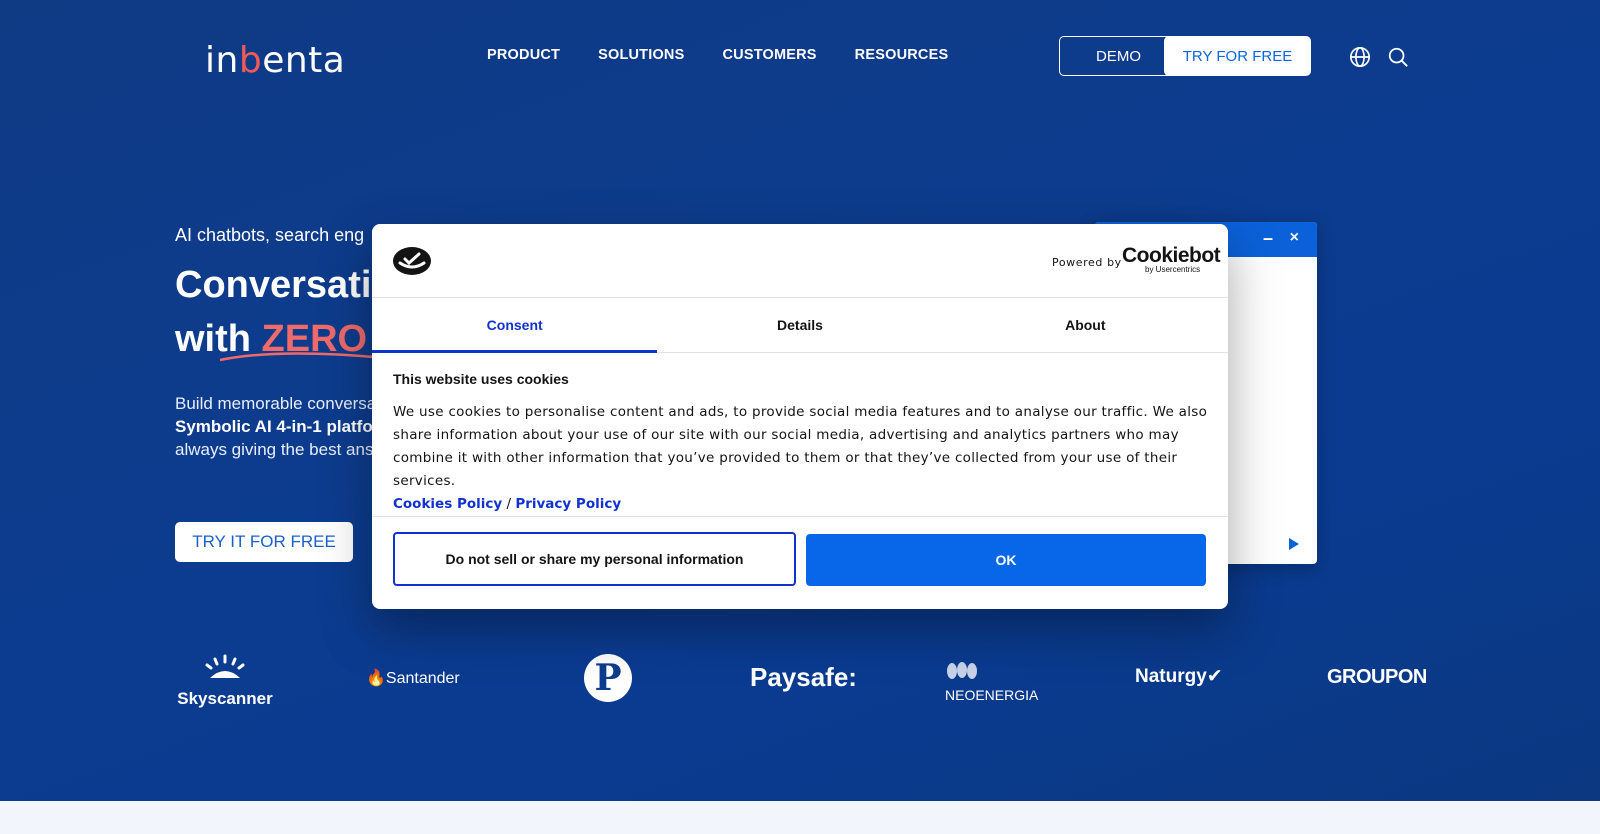  Describe the element at coordinates (717, 55) in the screenshot. I see `main-nav: PRODUCT SOLUTIONS CUSTOMERS RESOURCES` at that location.